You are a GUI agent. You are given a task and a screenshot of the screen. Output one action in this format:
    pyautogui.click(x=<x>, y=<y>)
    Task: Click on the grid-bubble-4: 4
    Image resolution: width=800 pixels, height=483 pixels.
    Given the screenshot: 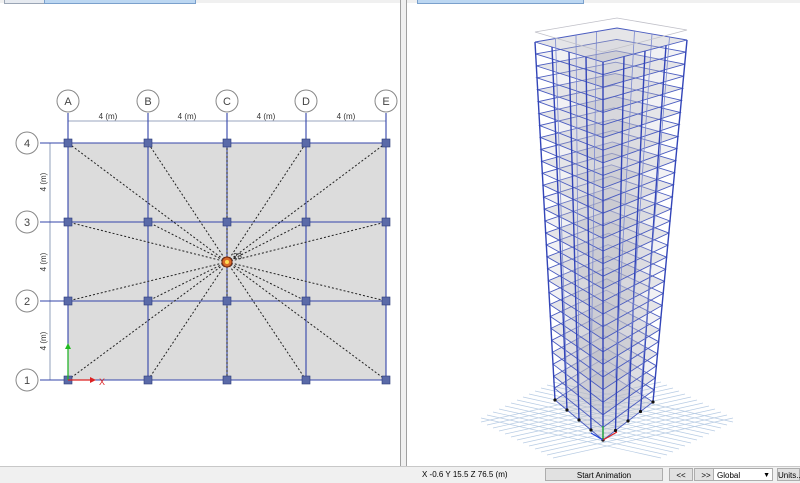 What is the action you would take?
    pyautogui.click(x=27, y=143)
    